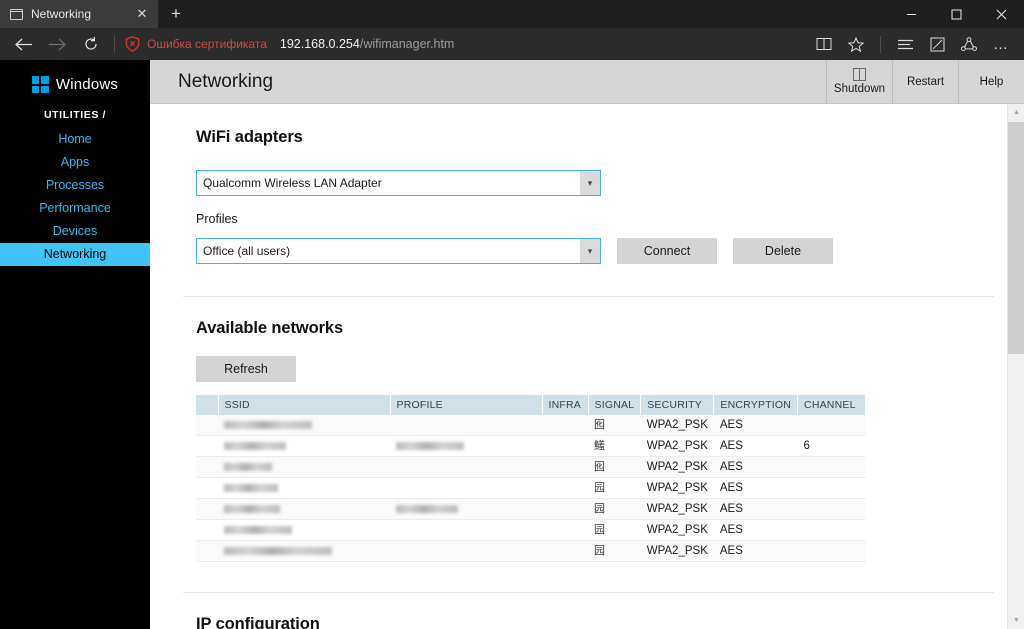  Describe the element at coordinates (859, 74) in the screenshot. I see `shutdown-icon` at that location.